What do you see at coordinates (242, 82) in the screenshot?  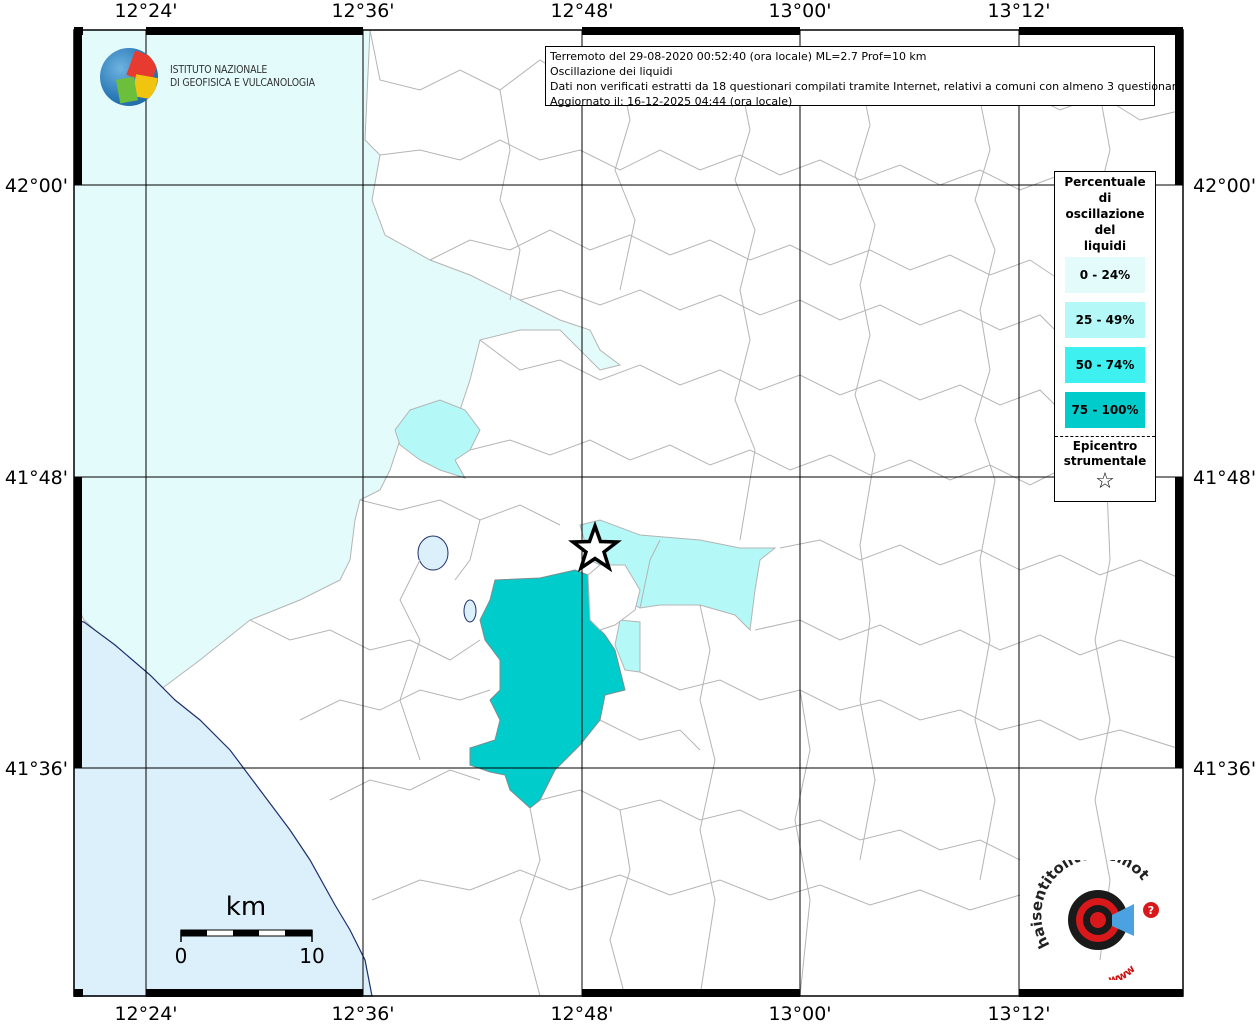 I see `ingv-logo-line2: DI GEOFISICA E VULCANOLOGIA` at bounding box center [242, 82].